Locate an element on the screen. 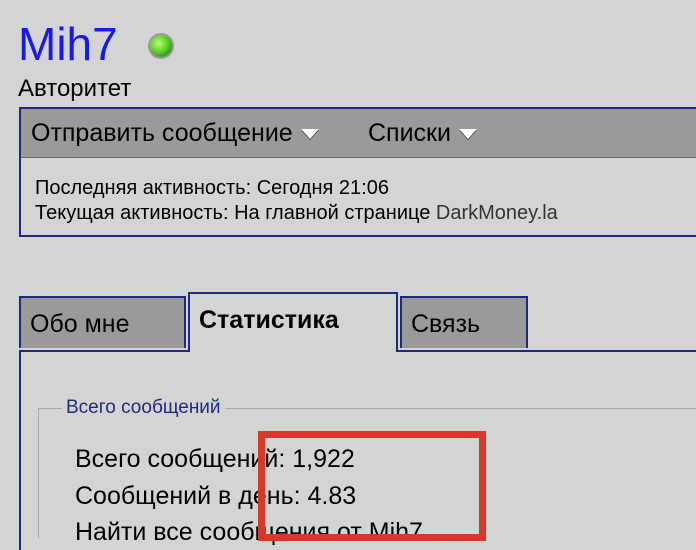 The height and width of the screenshot is (550, 696). tab-about: Обо мне is located at coordinates (102, 322).